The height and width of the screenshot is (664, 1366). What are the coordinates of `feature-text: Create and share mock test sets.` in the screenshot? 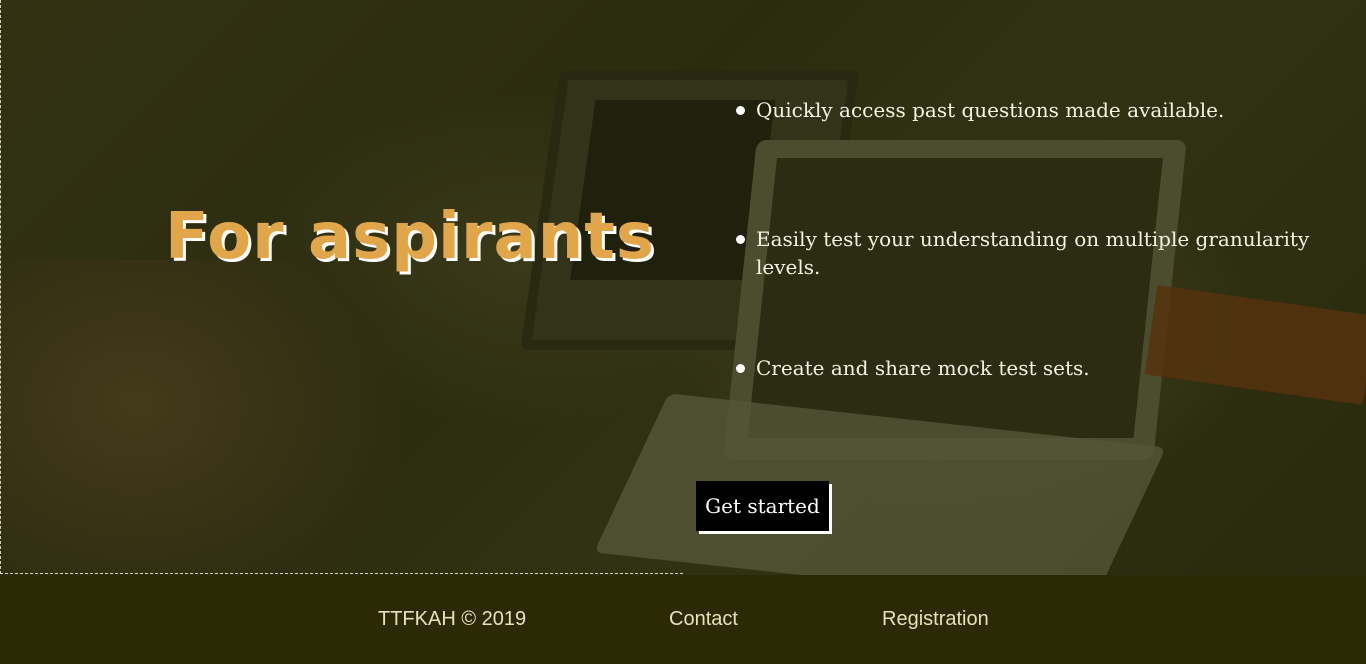 It's located at (923, 368).